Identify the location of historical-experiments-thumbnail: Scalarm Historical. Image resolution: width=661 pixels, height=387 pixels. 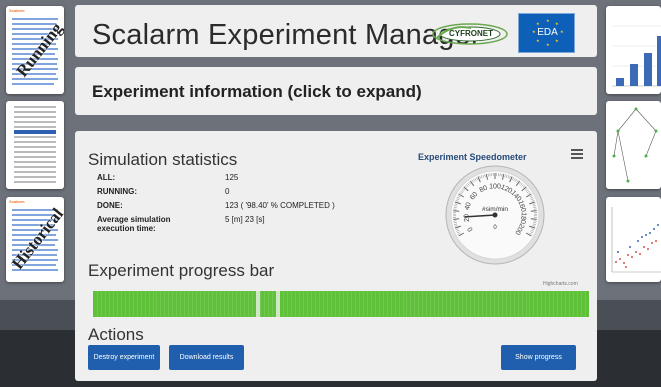
(35, 239).